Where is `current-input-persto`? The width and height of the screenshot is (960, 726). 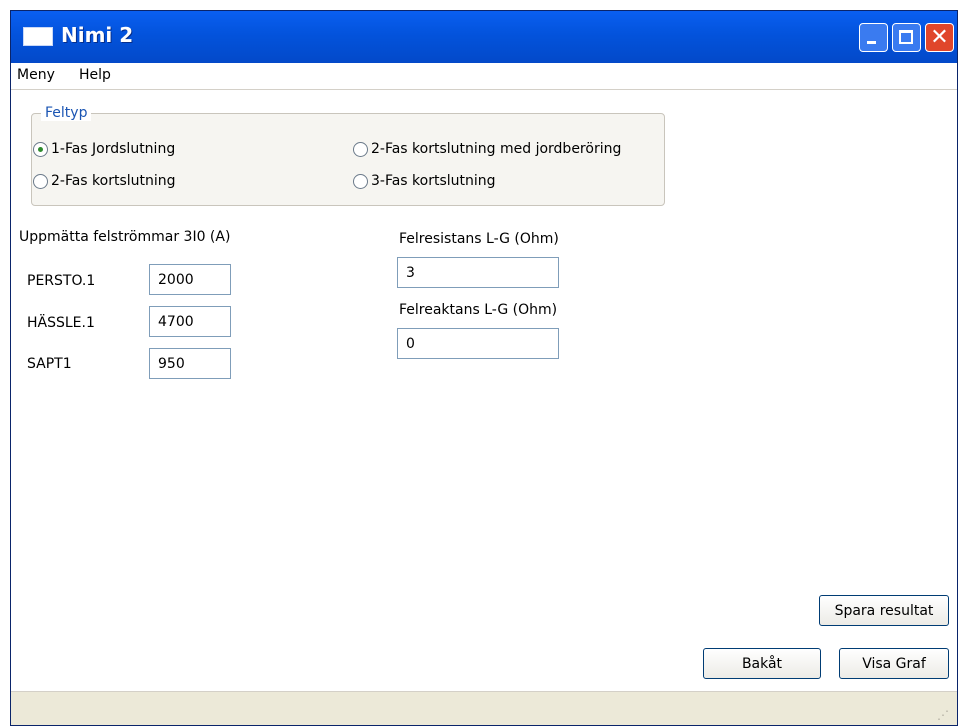
current-input-persto is located at coordinates (190, 279).